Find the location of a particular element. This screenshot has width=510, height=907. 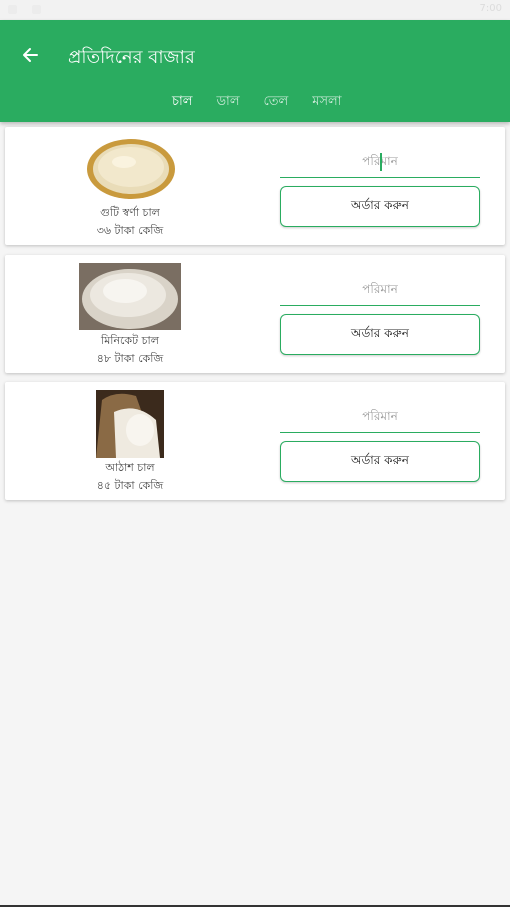

signal-icon is located at coordinates (12, 9).